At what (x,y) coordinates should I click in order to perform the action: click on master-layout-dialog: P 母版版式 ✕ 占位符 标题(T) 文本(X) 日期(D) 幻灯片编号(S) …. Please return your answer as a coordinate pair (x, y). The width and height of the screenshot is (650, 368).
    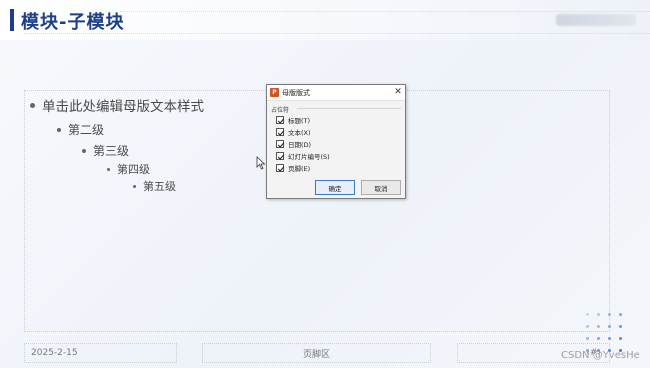
    Looking at the image, I should click on (336, 141).